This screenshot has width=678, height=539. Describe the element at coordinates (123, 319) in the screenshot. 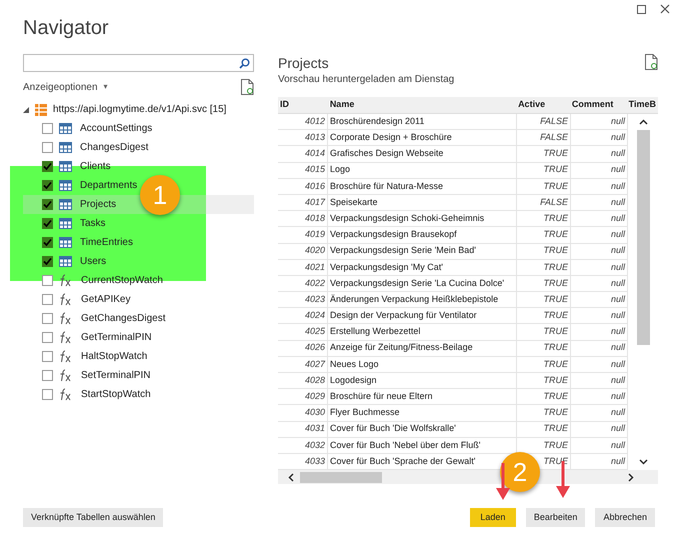

I see `tree-item-label: GetChangesDigest` at that location.